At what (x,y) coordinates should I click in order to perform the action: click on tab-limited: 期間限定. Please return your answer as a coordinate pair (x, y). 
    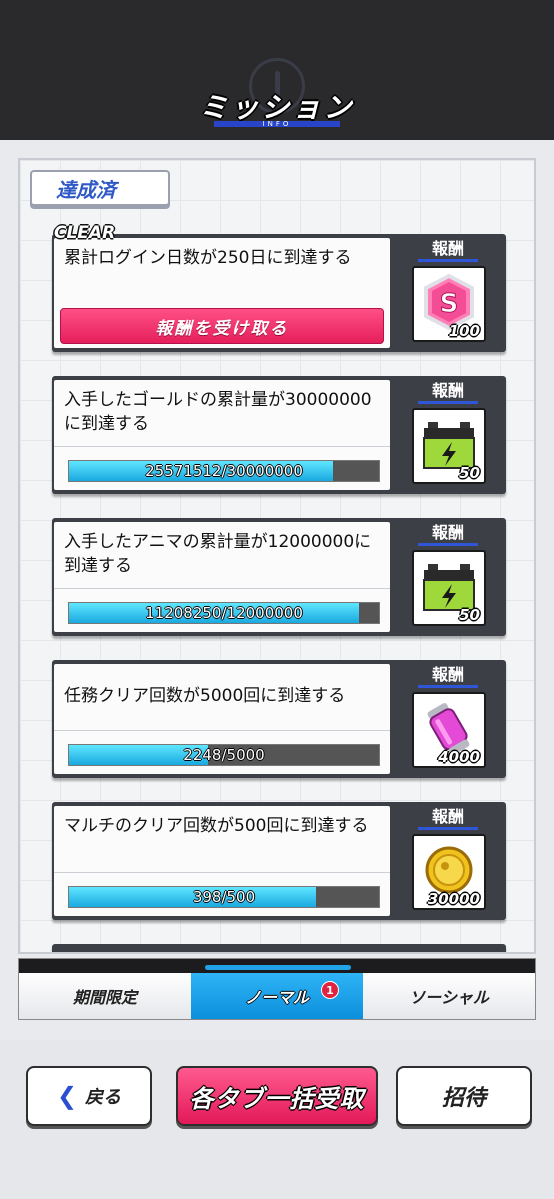
    Looking at the image, I should click on (105, 996).